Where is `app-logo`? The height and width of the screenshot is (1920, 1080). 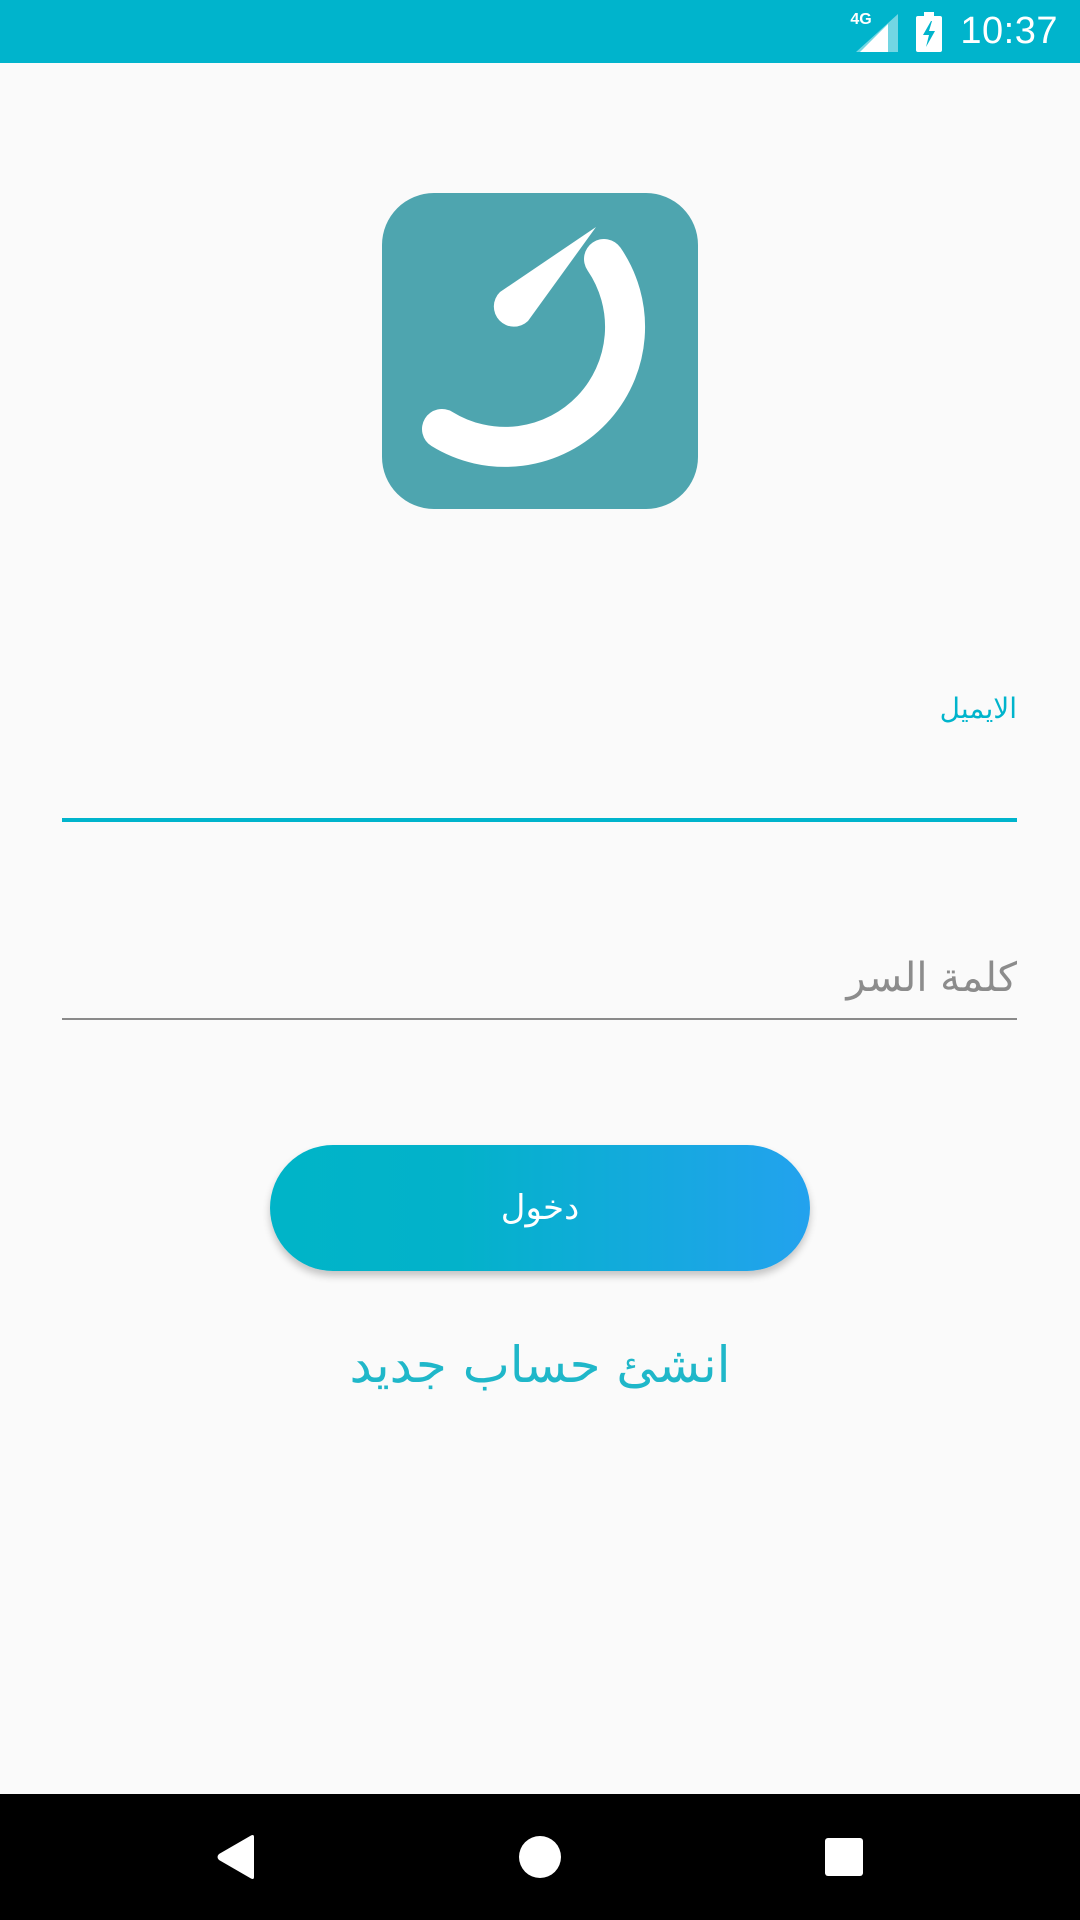
app-logo is located at coordinates (540, 351).